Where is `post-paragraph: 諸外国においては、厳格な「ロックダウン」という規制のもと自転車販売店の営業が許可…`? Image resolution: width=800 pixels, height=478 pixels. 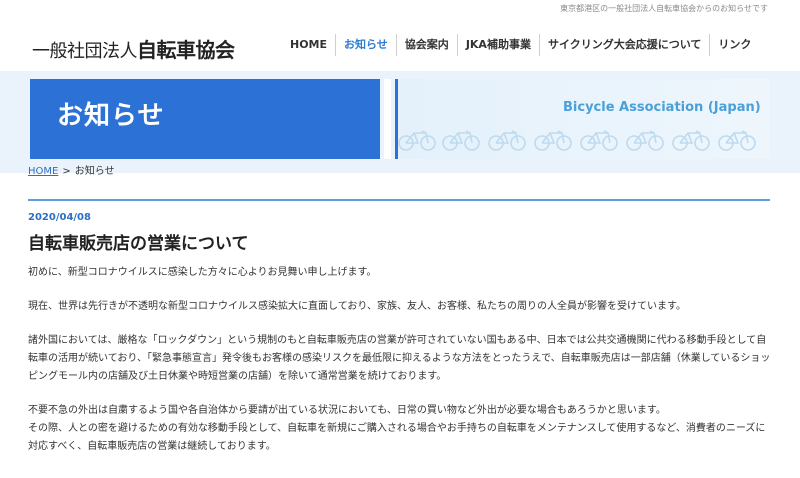 post-paragraph: 諸外国においては、厳格な「ロックダウン」という規制のもと自転車販売店の営業が許可… is located at coordinates (399, 358).